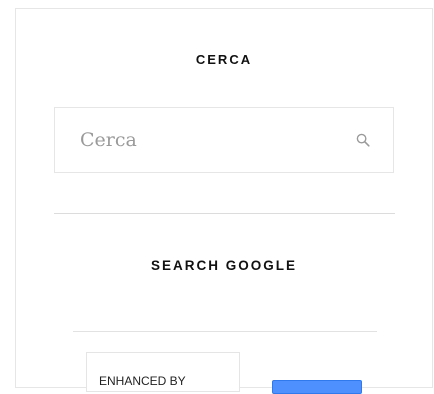 The width and height of the screenshot is (434, 394). Describe the element at coordinates (223, 265) in the screenshot. I see `google-search-widget-title: SEARCH GOOGLE` at that location.